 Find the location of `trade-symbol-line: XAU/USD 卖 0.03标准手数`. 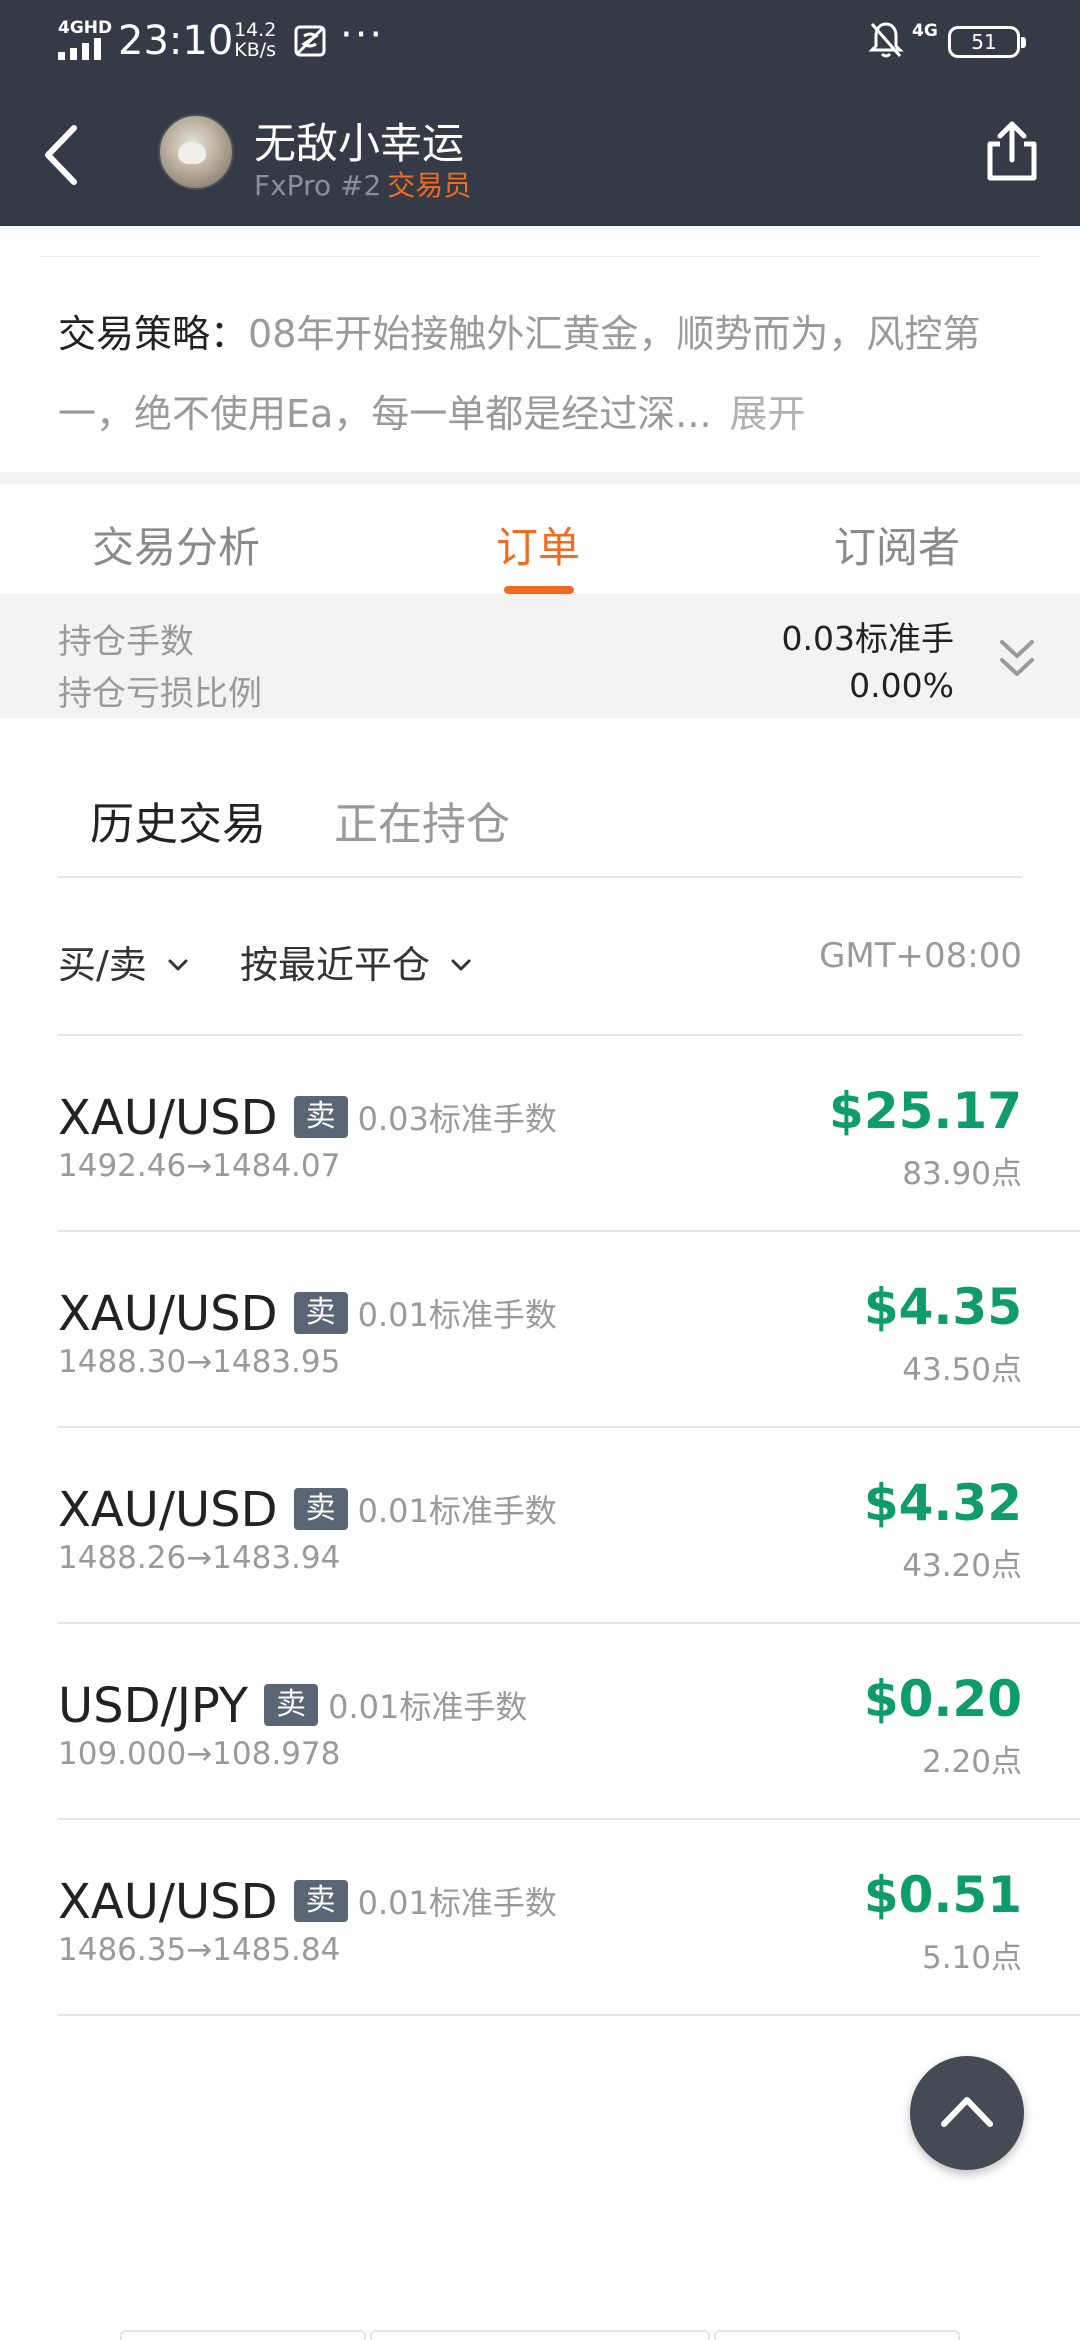

trade-symbol-line: XAU/USD 卖 0.03标准手数 is located at coordinates (307, 1118).